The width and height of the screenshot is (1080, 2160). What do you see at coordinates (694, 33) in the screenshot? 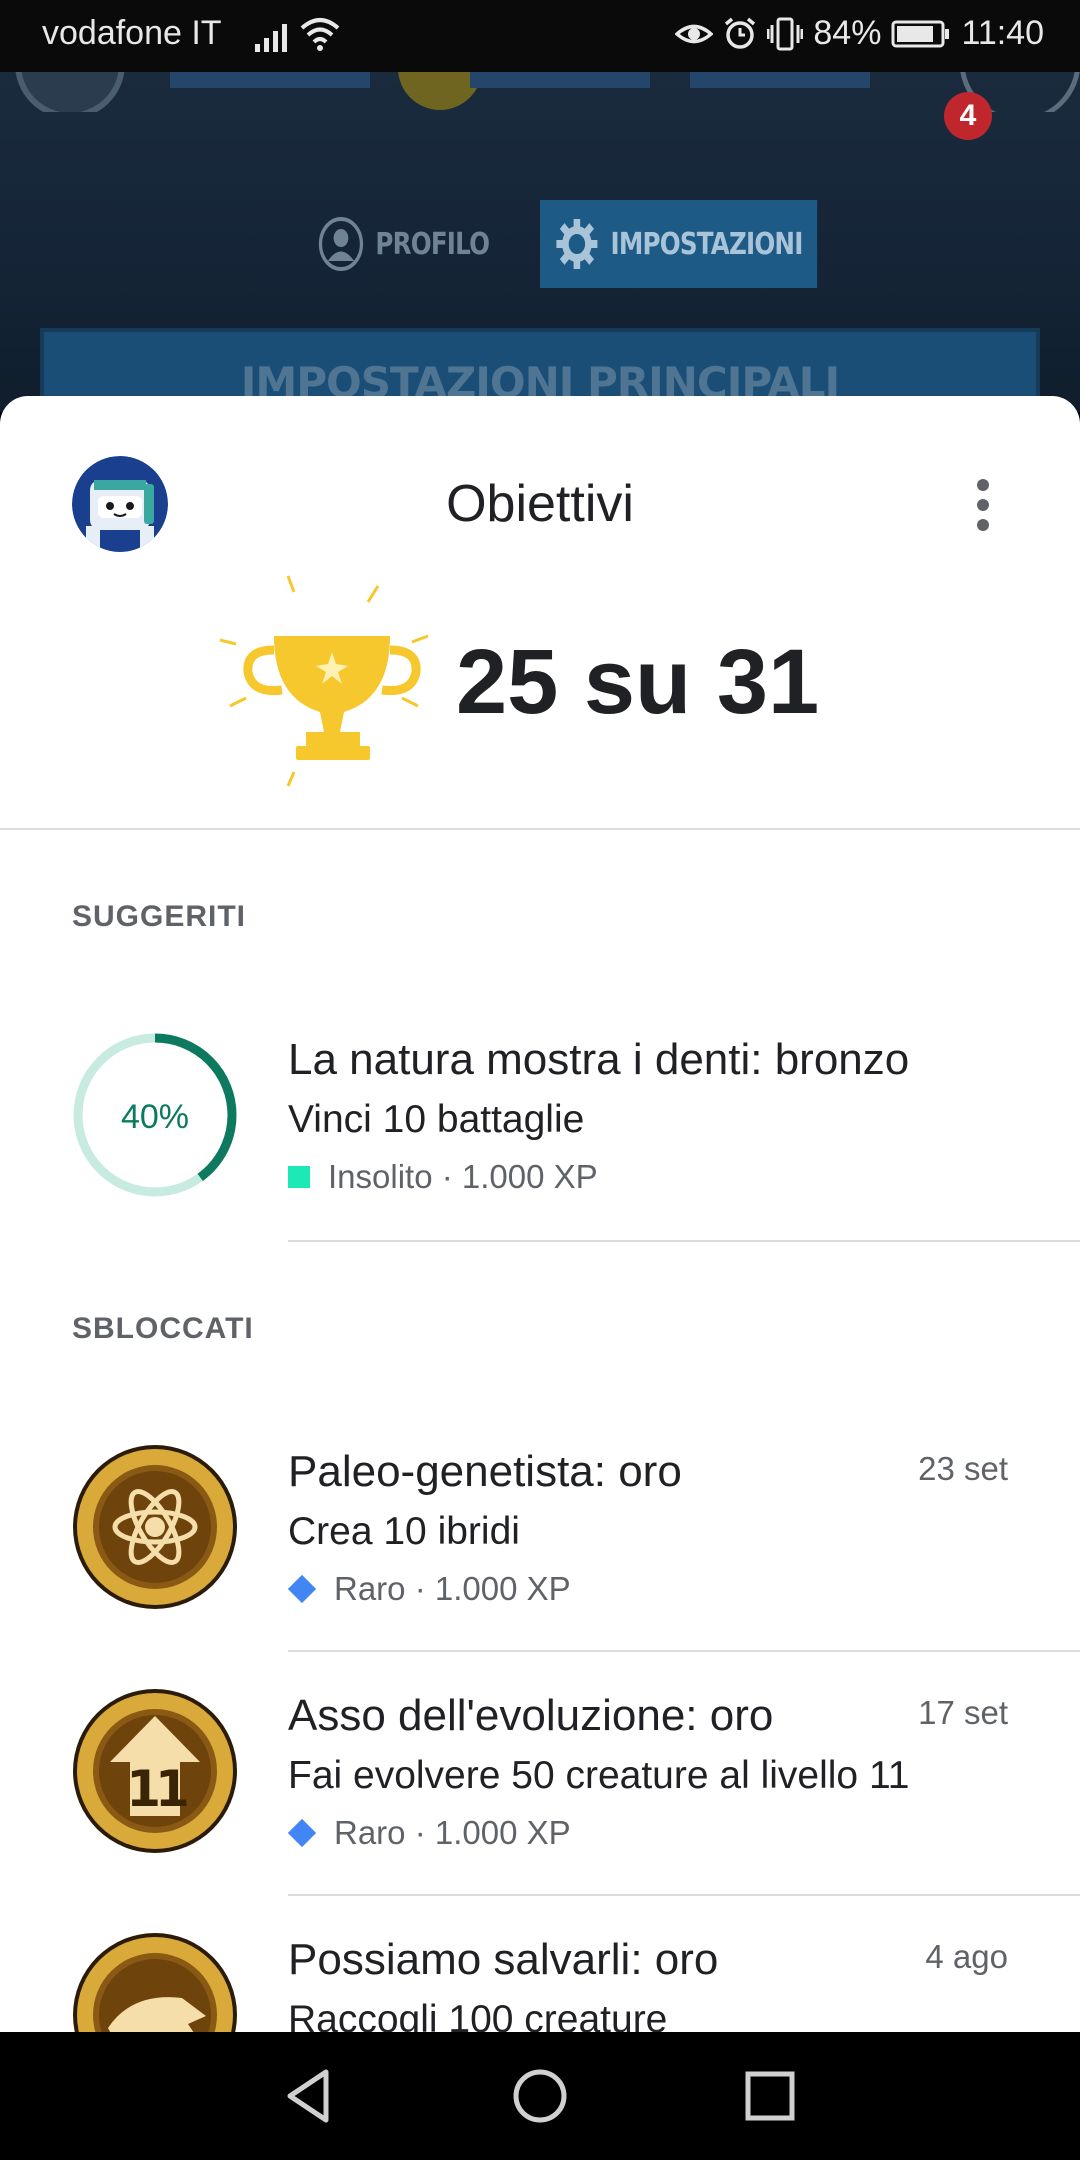
I see `eye-comfort-icon` at bounding box center [694, 33].